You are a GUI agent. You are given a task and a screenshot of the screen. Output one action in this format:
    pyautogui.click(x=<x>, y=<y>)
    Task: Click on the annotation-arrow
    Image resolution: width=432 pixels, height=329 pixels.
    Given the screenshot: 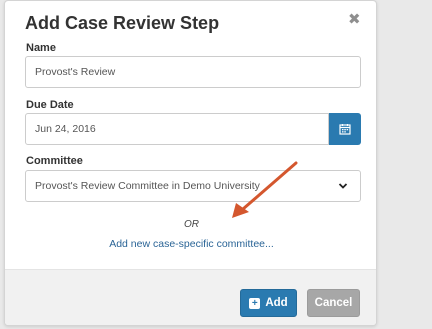 What is the action you would take?
    pyautogui.click(x=265, y=189)
    